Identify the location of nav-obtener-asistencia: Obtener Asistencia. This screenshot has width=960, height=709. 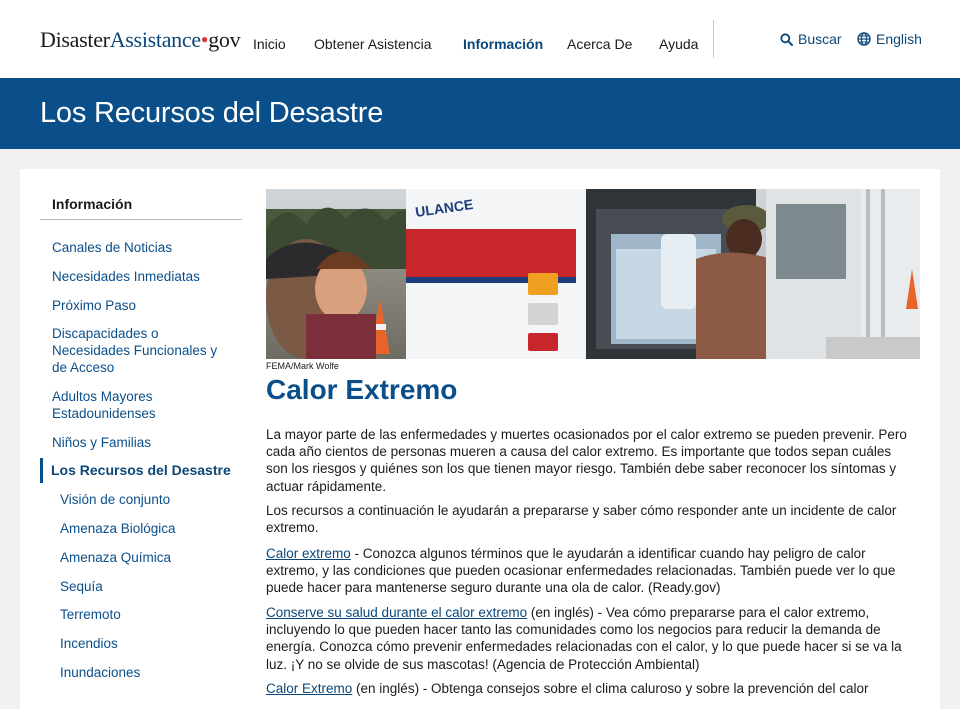
(373, 44).